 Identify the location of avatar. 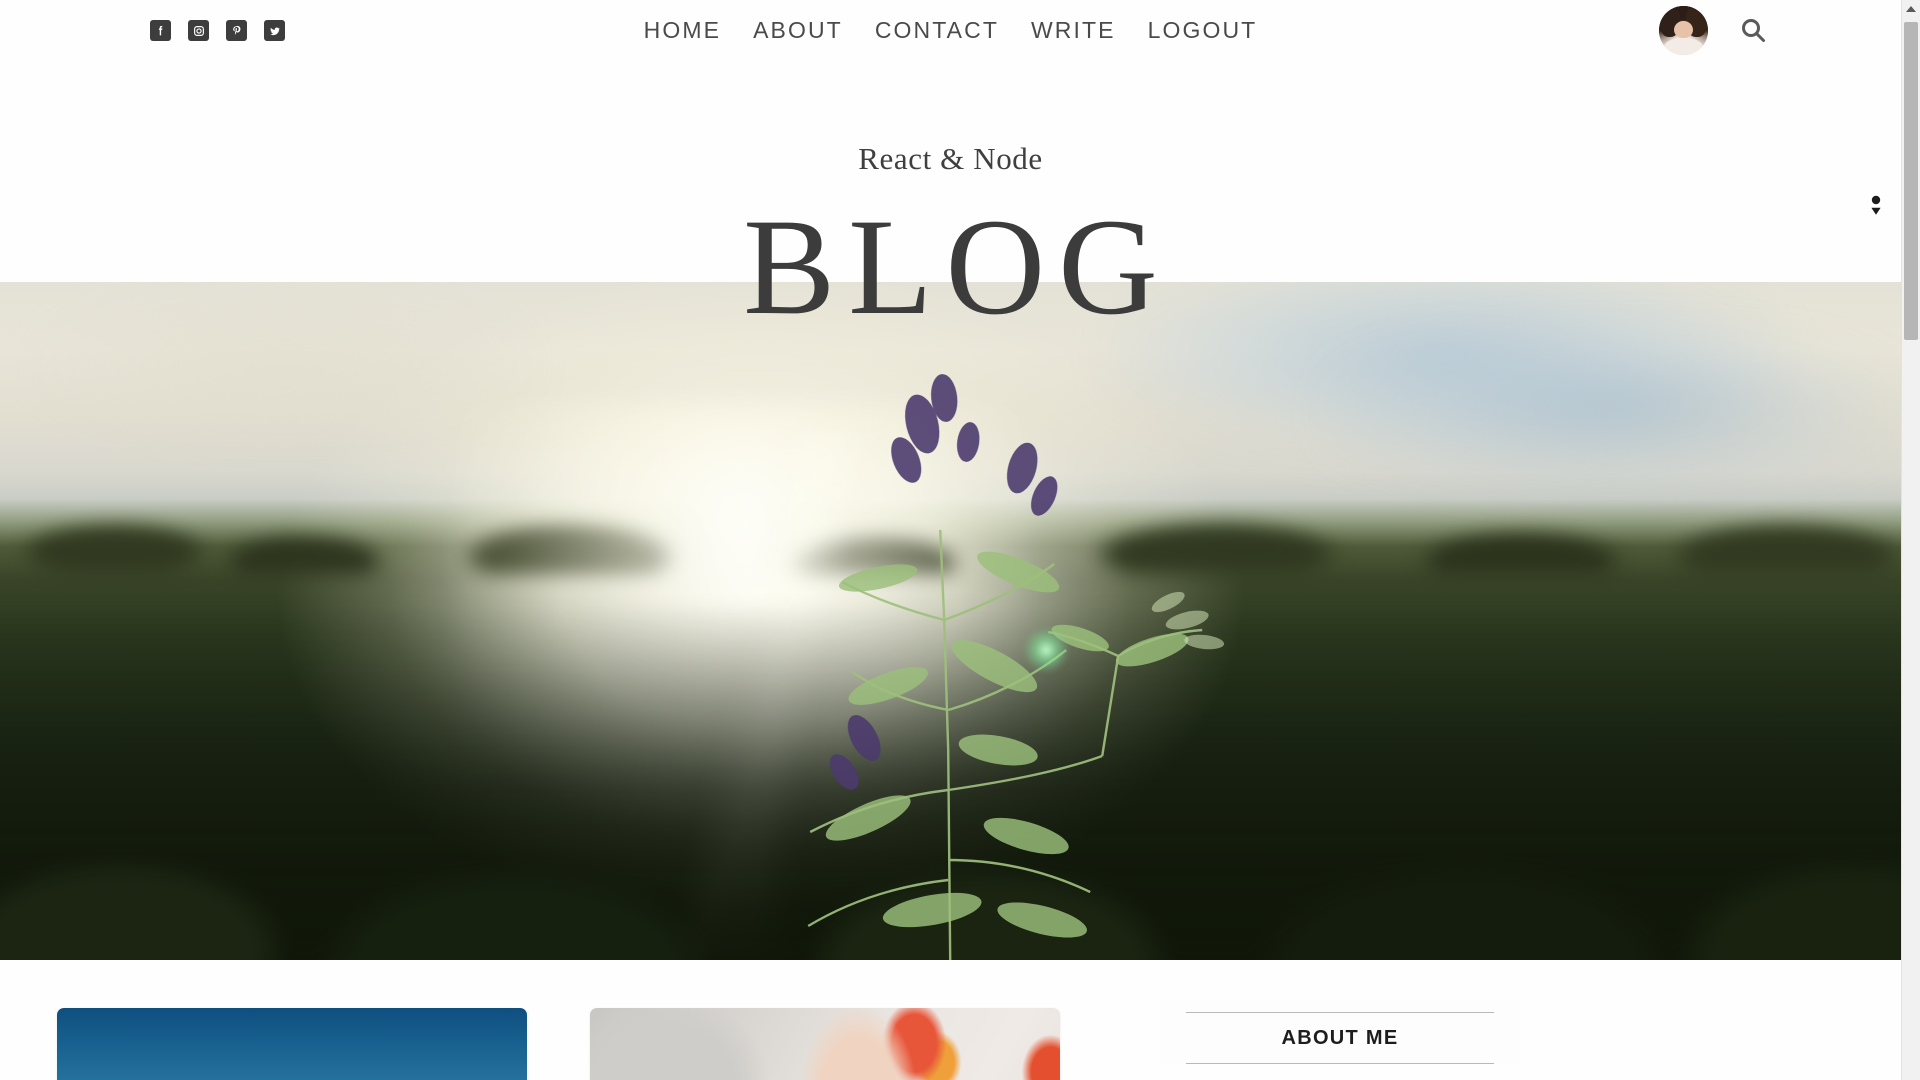
(1683, 30).